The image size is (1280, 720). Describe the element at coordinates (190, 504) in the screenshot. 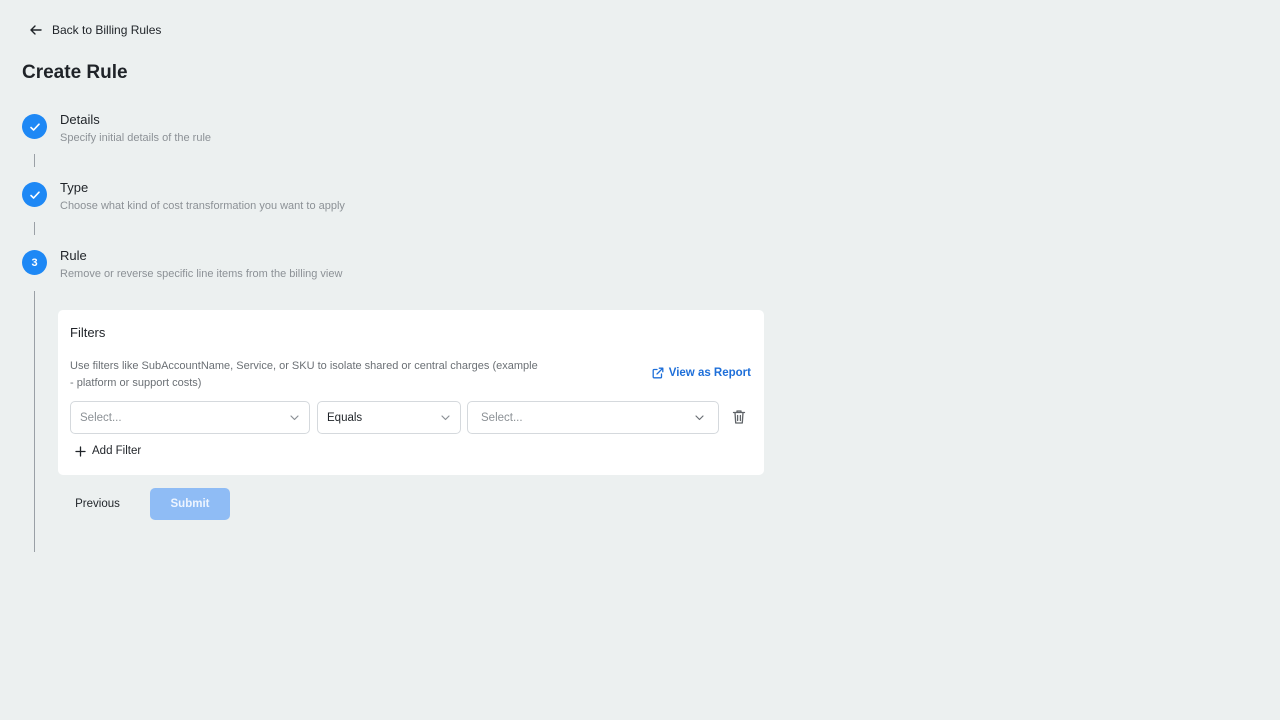

I see `submit-button: Submit` at that location.